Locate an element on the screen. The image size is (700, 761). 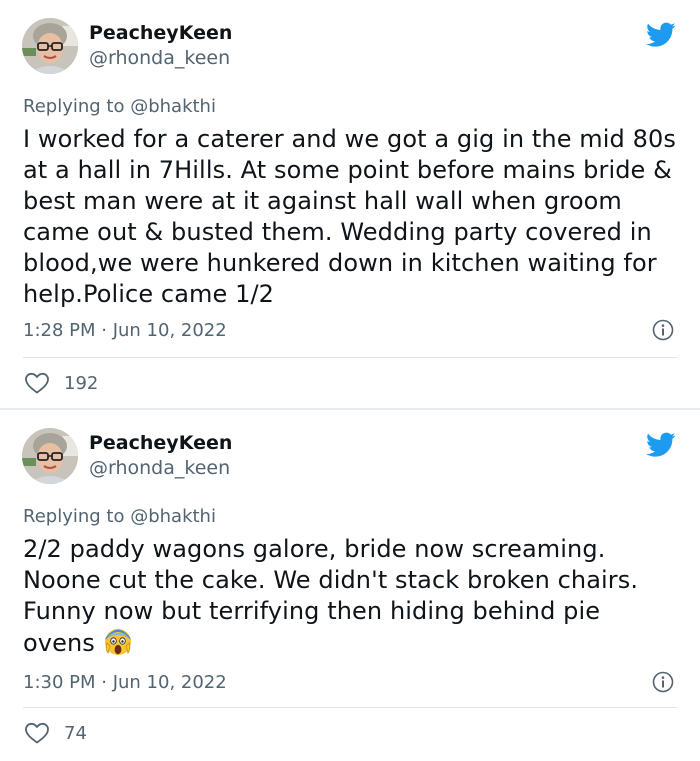
screaming-face-emoji is located at coordinates (117, 642).